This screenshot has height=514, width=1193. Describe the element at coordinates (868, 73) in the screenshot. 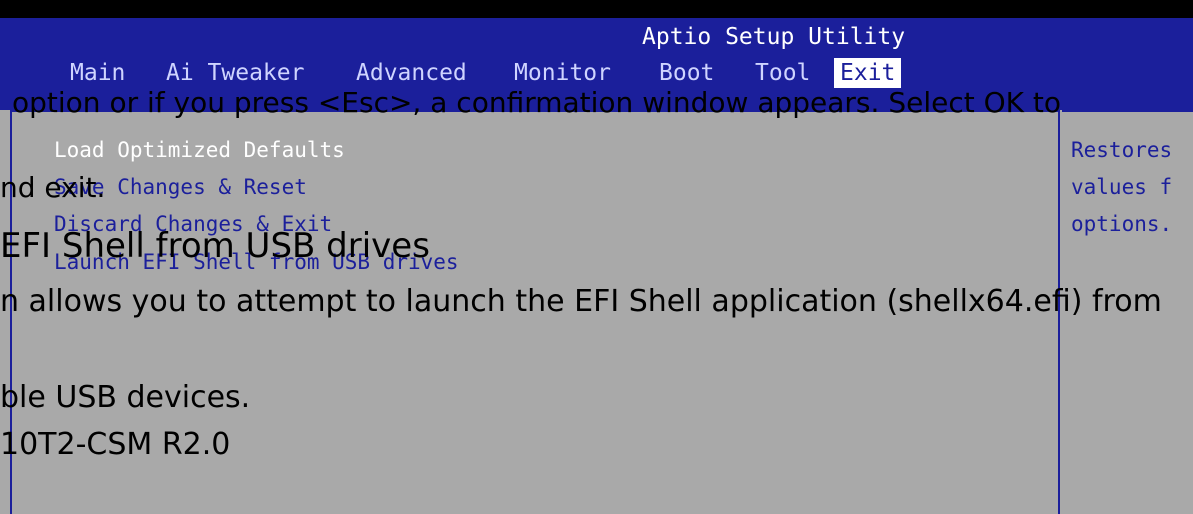

I see `menu-exit: Exit` at that location.